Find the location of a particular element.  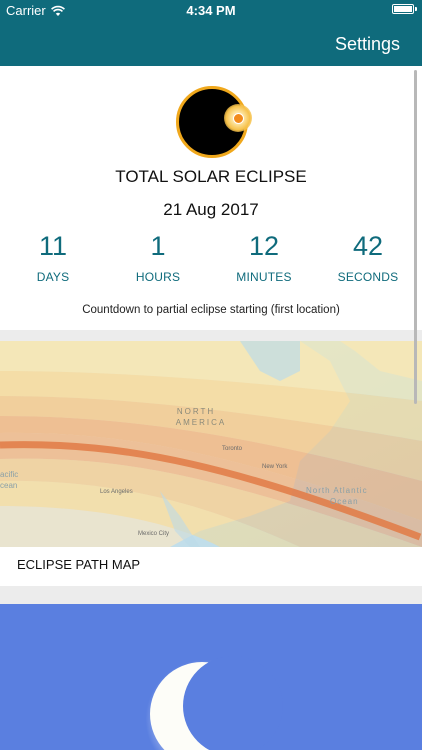

map-label-atlantic-1: North Atlantic is located at coordinates (337, 490).